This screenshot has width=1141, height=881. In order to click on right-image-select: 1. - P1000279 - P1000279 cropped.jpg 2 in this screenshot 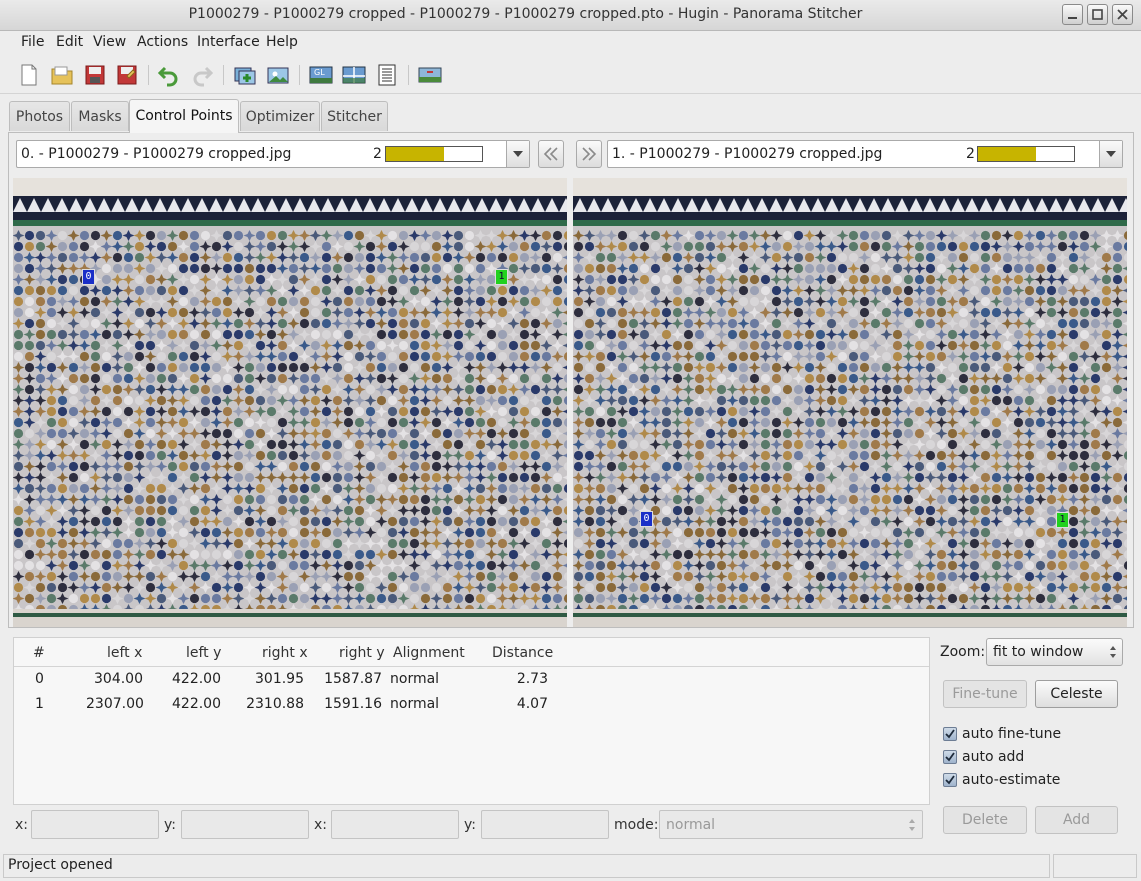, I will do `click(865, 154)`.